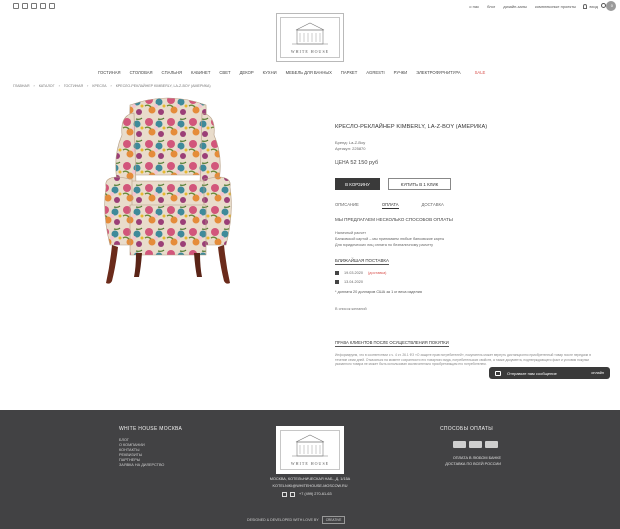 The height and width of the screenshot is (529, 620). I want to click on breadcrumb-catalog: КАТАЛОГ, so click(47, 86).